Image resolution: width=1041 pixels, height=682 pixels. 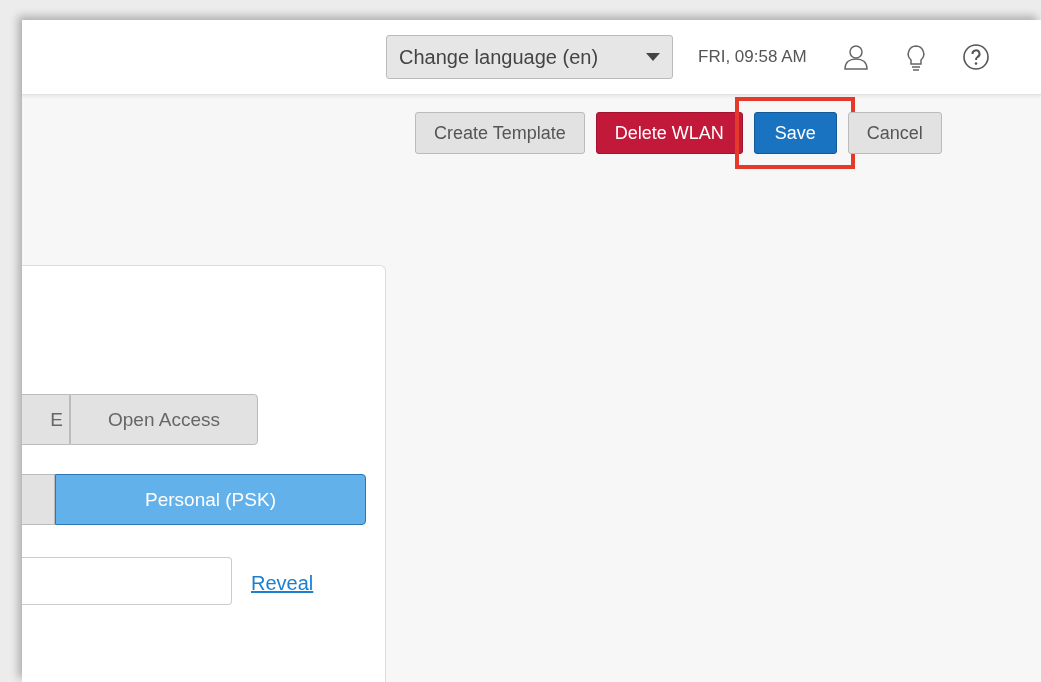 I want to click on password-field, so click(x=127, y=581).